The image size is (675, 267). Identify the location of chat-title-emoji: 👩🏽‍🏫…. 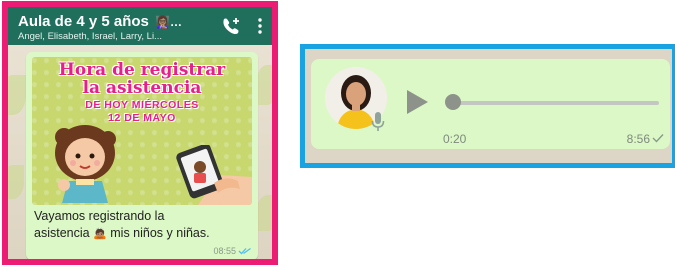
(169, 22).